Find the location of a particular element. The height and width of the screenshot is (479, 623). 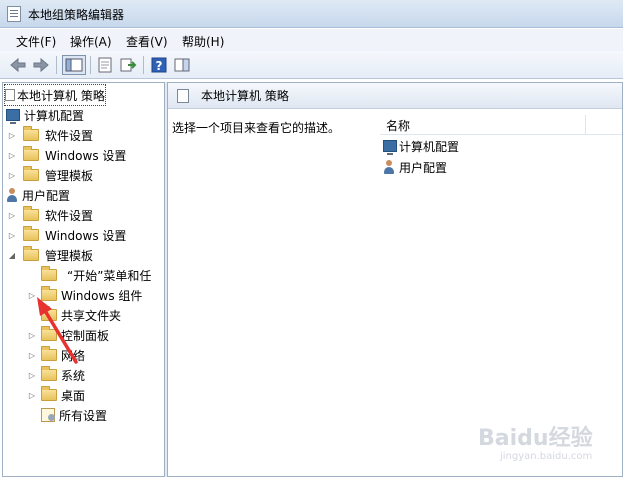

back-arrow-icon is located at coordinates (18, 65).